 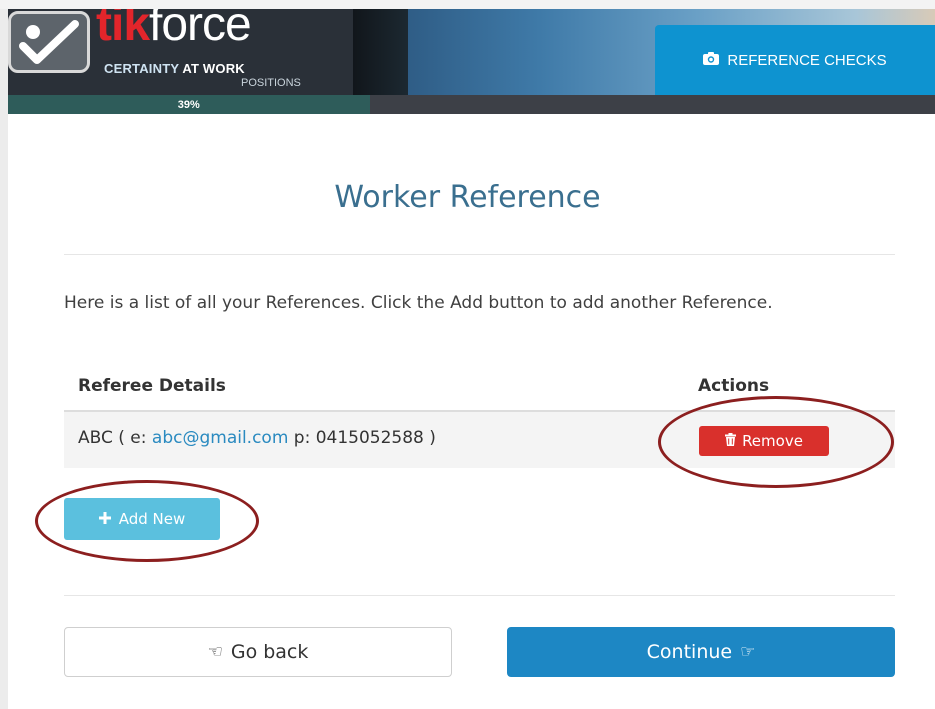 I want to click on progress-fill: 39%, so click(x=189, y=104).